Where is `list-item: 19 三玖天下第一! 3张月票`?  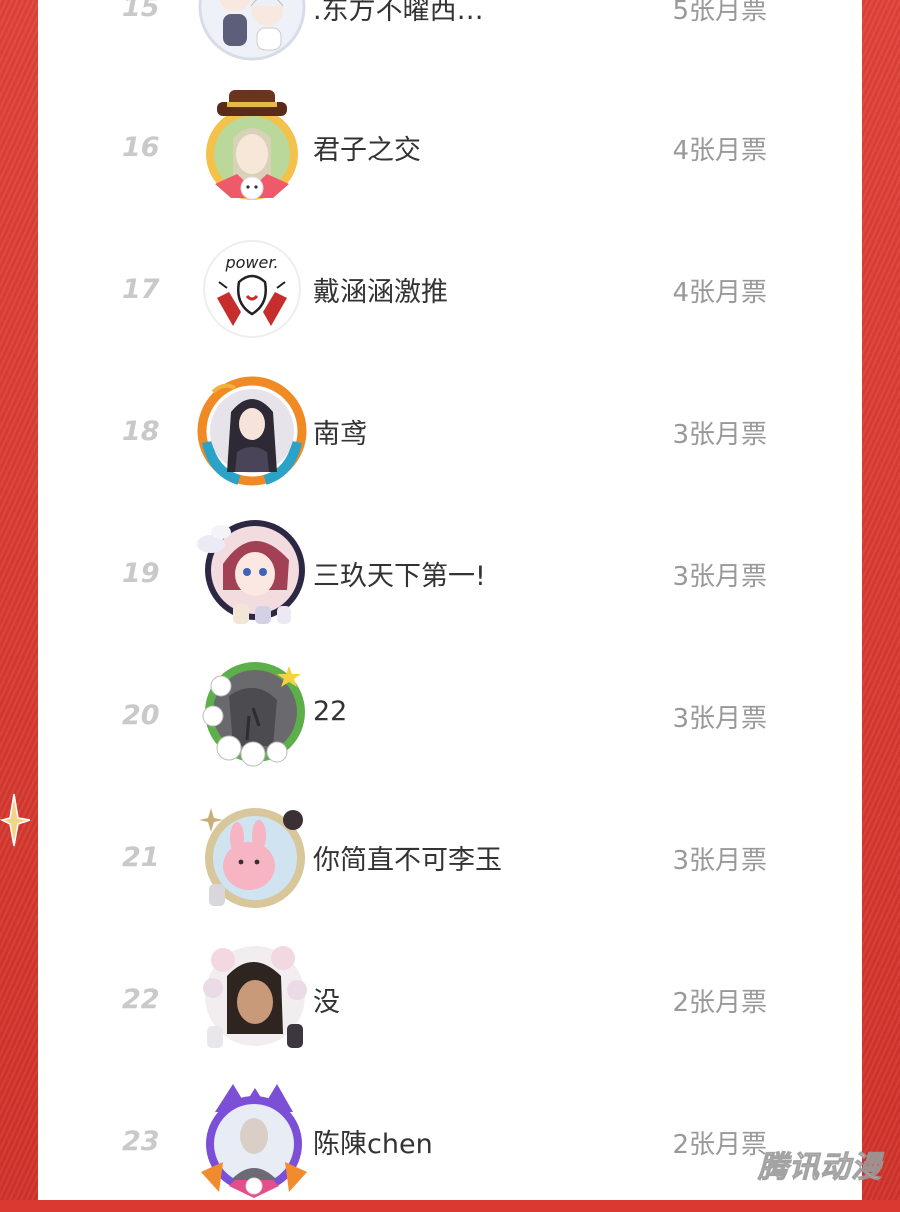 list-item: 19 三玖天下第一! 3张月票 is located at coordinates (450, 573).